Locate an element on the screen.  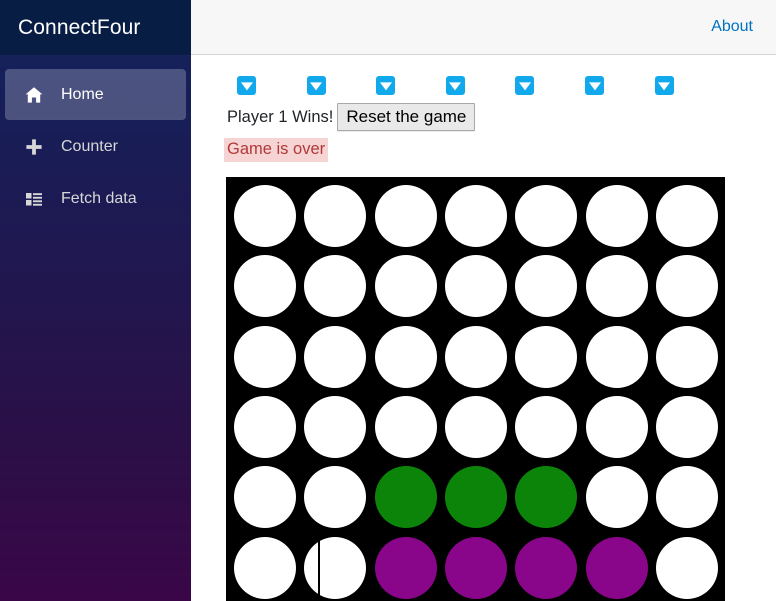
drop-column-5-button is located at coordinates (525, 85).